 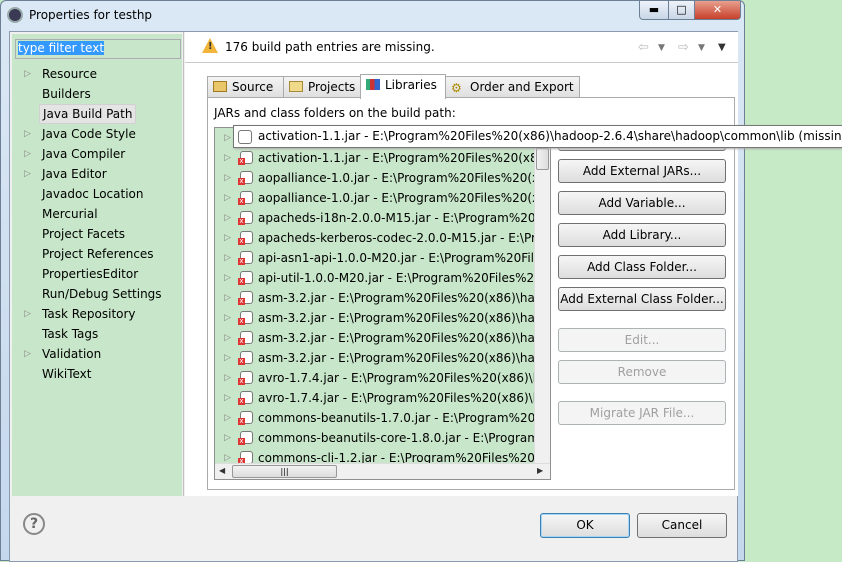 I want to click on horizontal-scrollbar: ◀ ||| ▶, so click(x=382, y=471).